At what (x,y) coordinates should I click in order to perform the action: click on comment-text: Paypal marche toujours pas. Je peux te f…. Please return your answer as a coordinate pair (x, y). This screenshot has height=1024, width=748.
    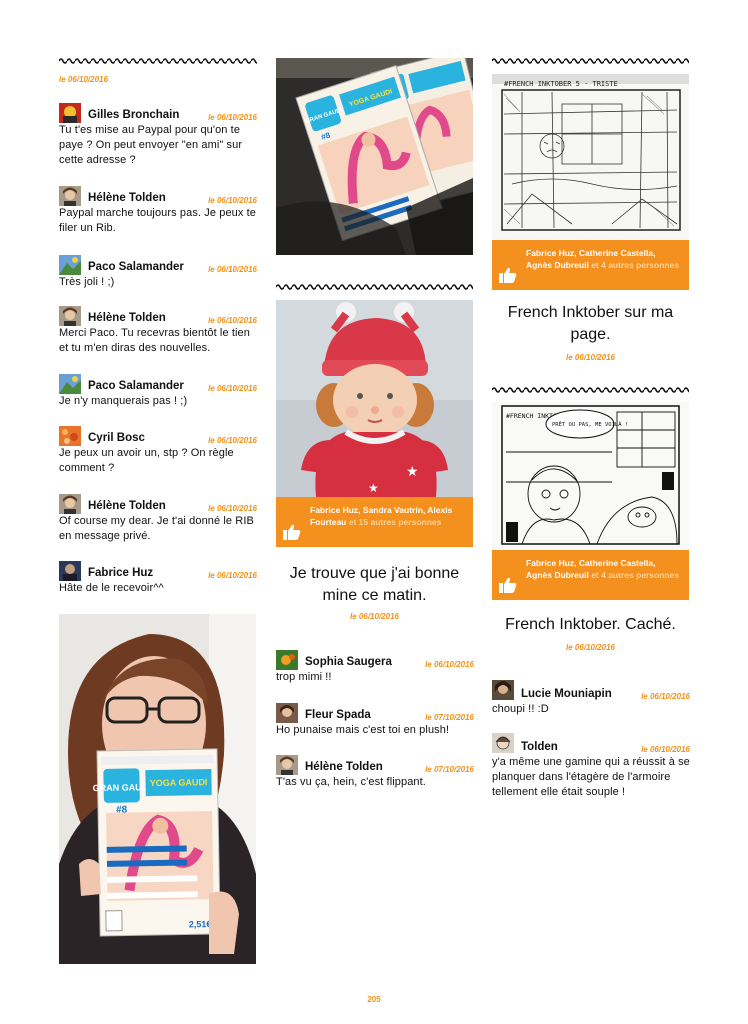
    Looking at the image, I should click on (158, 220).